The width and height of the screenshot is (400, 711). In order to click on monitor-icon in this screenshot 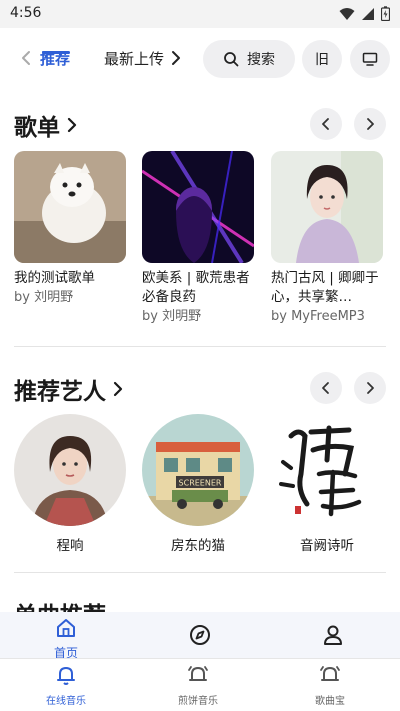, I will do `click(370, 59)`.